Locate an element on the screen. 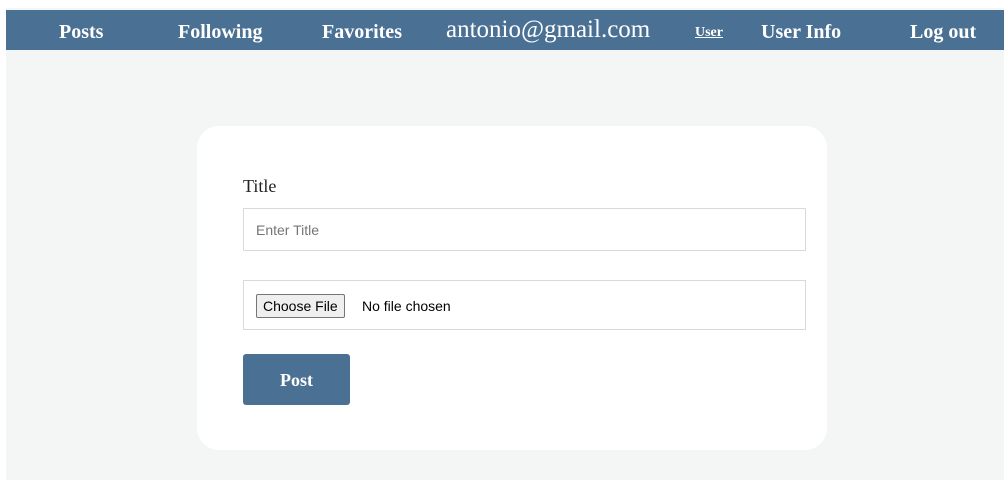 Image resolution: width=1004 pixels, height=480 pixels. title-input is located at coordinates (524, 229).